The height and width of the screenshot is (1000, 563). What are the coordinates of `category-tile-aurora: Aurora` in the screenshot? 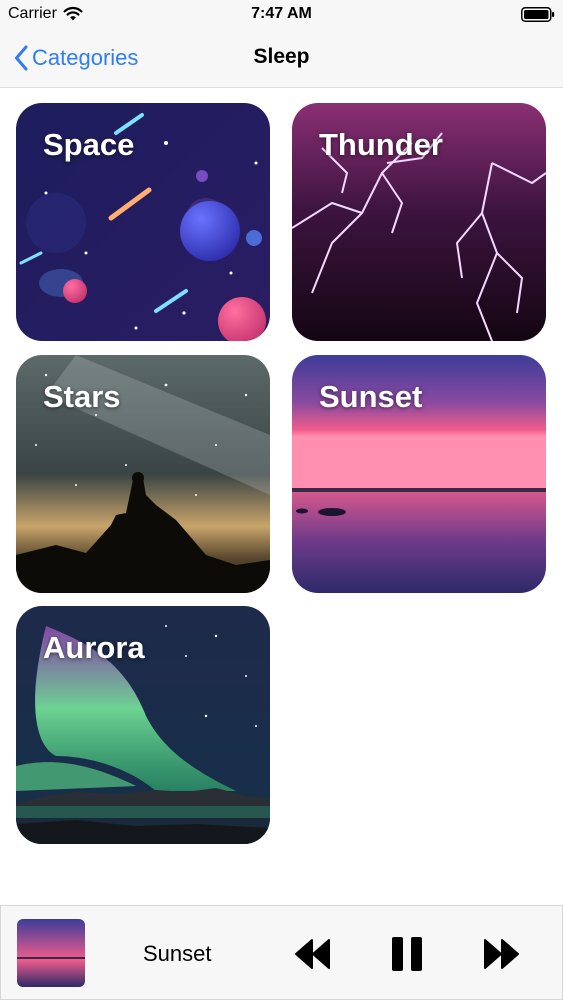 It's located at (143, 725).